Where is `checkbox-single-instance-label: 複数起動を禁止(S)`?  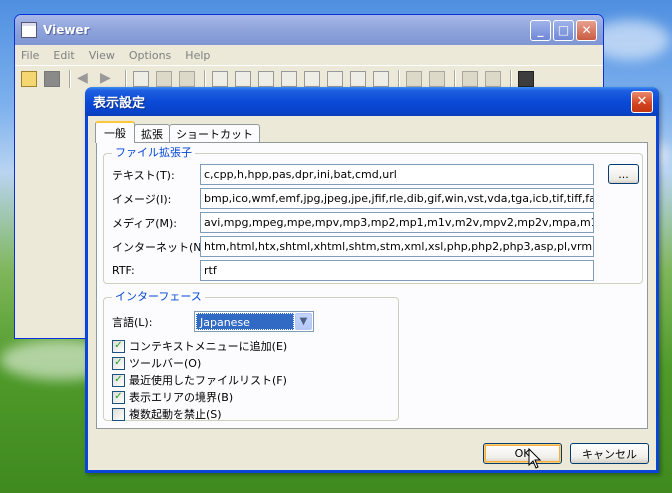
checkbox-single-instance-label: 複数起動を禁止(S) is located at coordinates (175, 414).